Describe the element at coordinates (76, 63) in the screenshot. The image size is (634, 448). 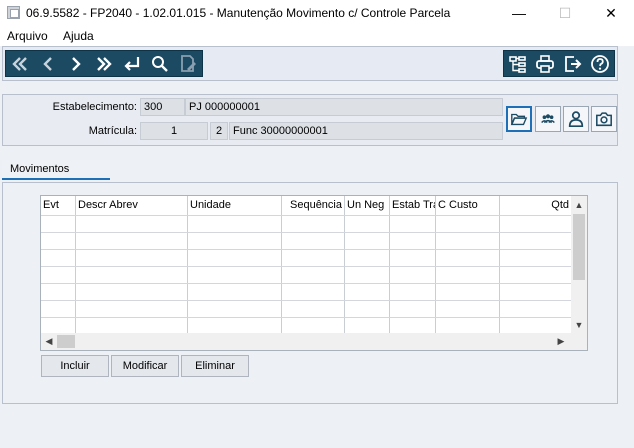
I see `next-icon` at that location.